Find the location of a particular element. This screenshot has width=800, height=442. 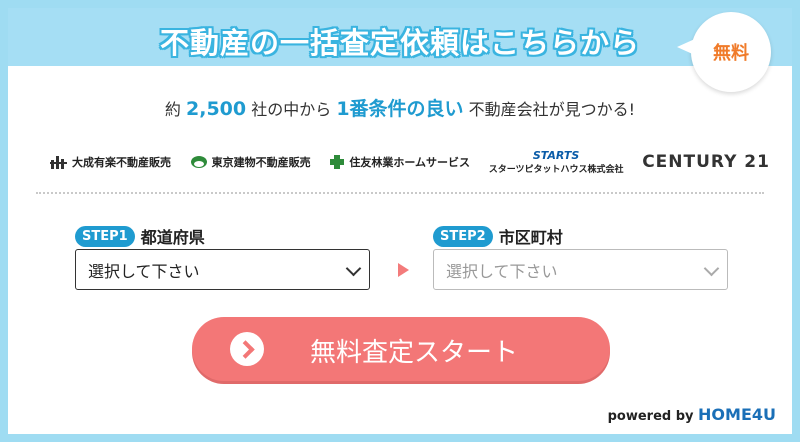

step1-pill: STEP1 is located at coordinates (105, 236).